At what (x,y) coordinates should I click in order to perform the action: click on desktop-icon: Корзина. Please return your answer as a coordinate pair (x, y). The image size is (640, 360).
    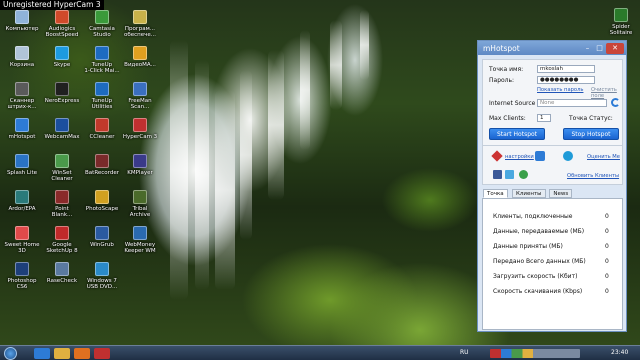
    Looking at the image, I should click on (22, 64).